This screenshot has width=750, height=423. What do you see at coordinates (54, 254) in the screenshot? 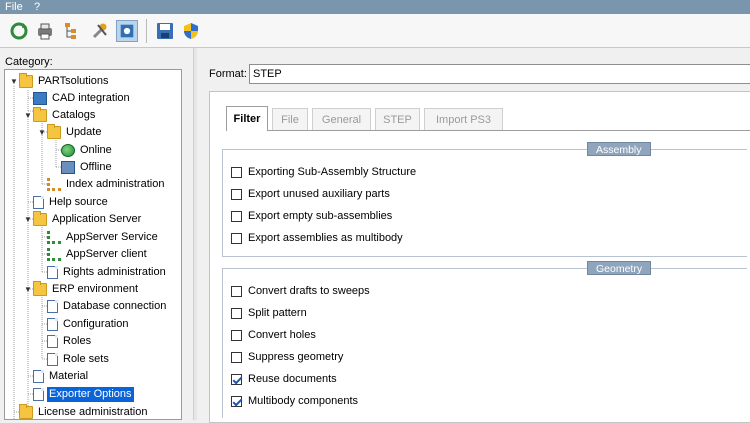
I see `server-icon` at bounding box center [54, 254].